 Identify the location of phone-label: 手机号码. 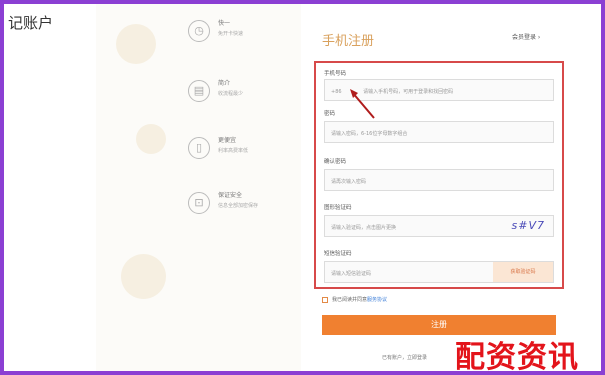
(335, 74).